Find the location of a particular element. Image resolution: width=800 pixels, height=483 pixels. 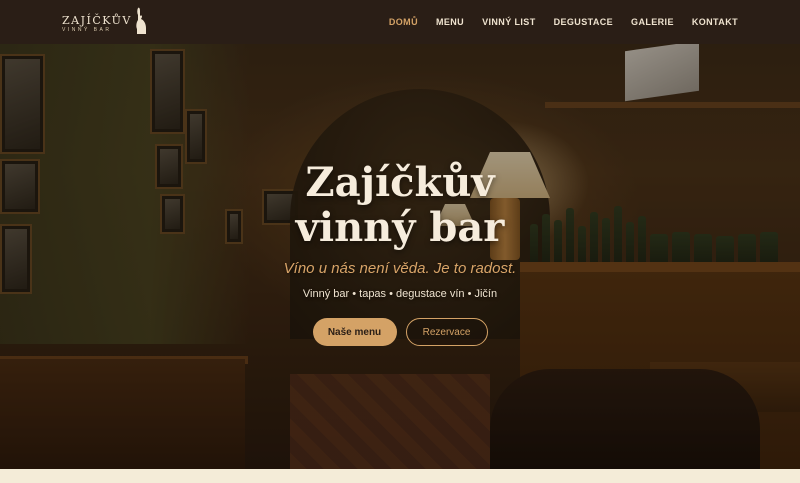

logo-subtitle: VINNÝ BAR is located at coordinates (87, 30).